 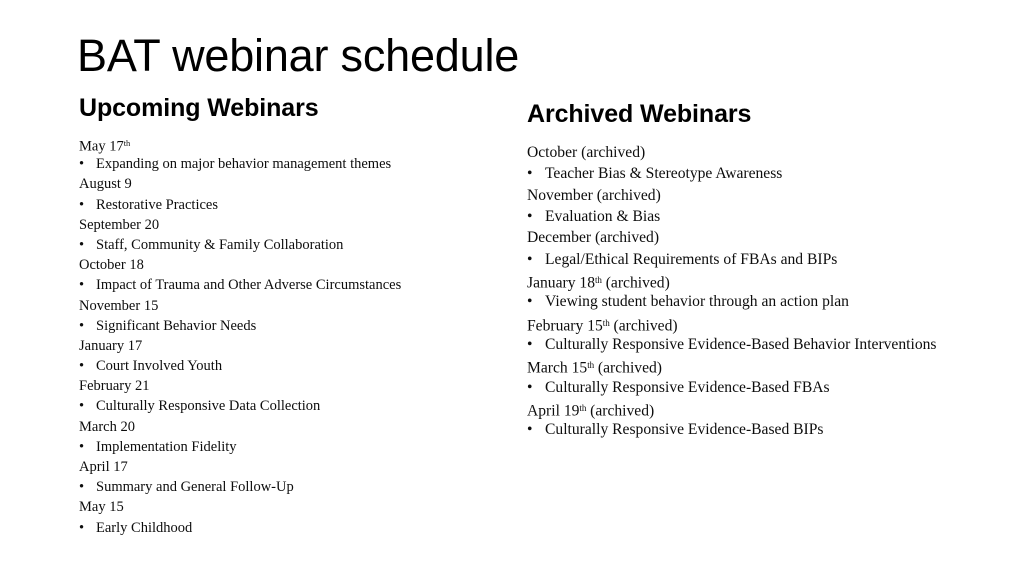 What do you see at coordinates (292, 184) in the screenshot?
I see `webinar-date: August 9` at bounding box center [292, 184].